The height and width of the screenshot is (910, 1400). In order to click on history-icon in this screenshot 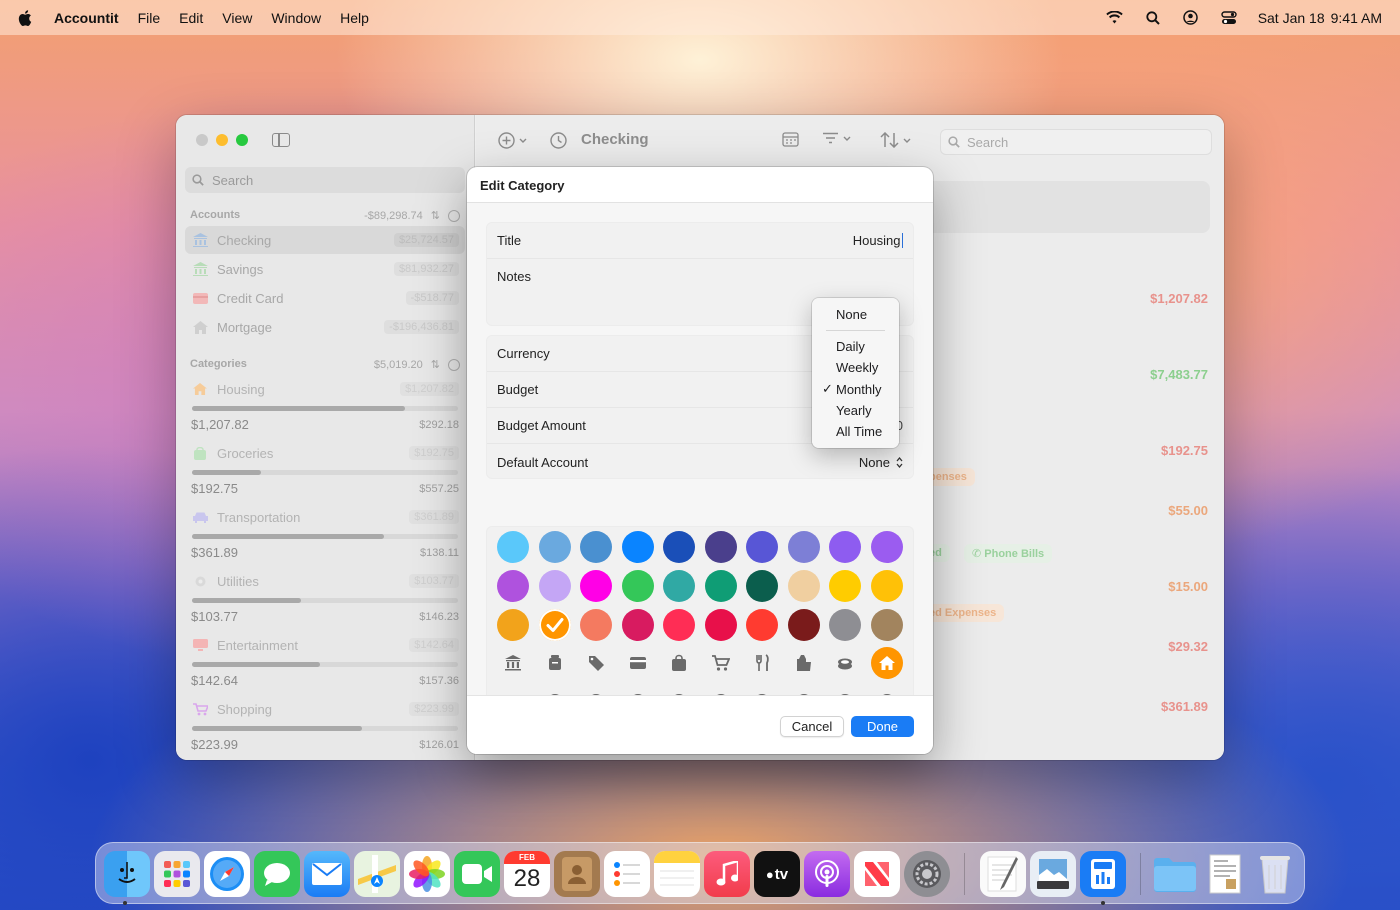, I will do `click(558, 140)`.